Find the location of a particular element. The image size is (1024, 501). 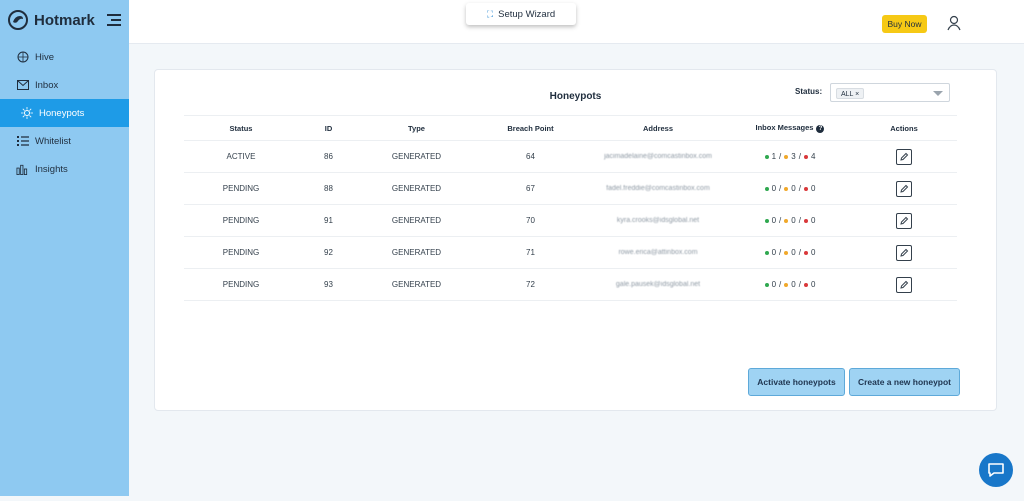

sidebar-item-label: Whitelist is located at coordinates (53, 141).